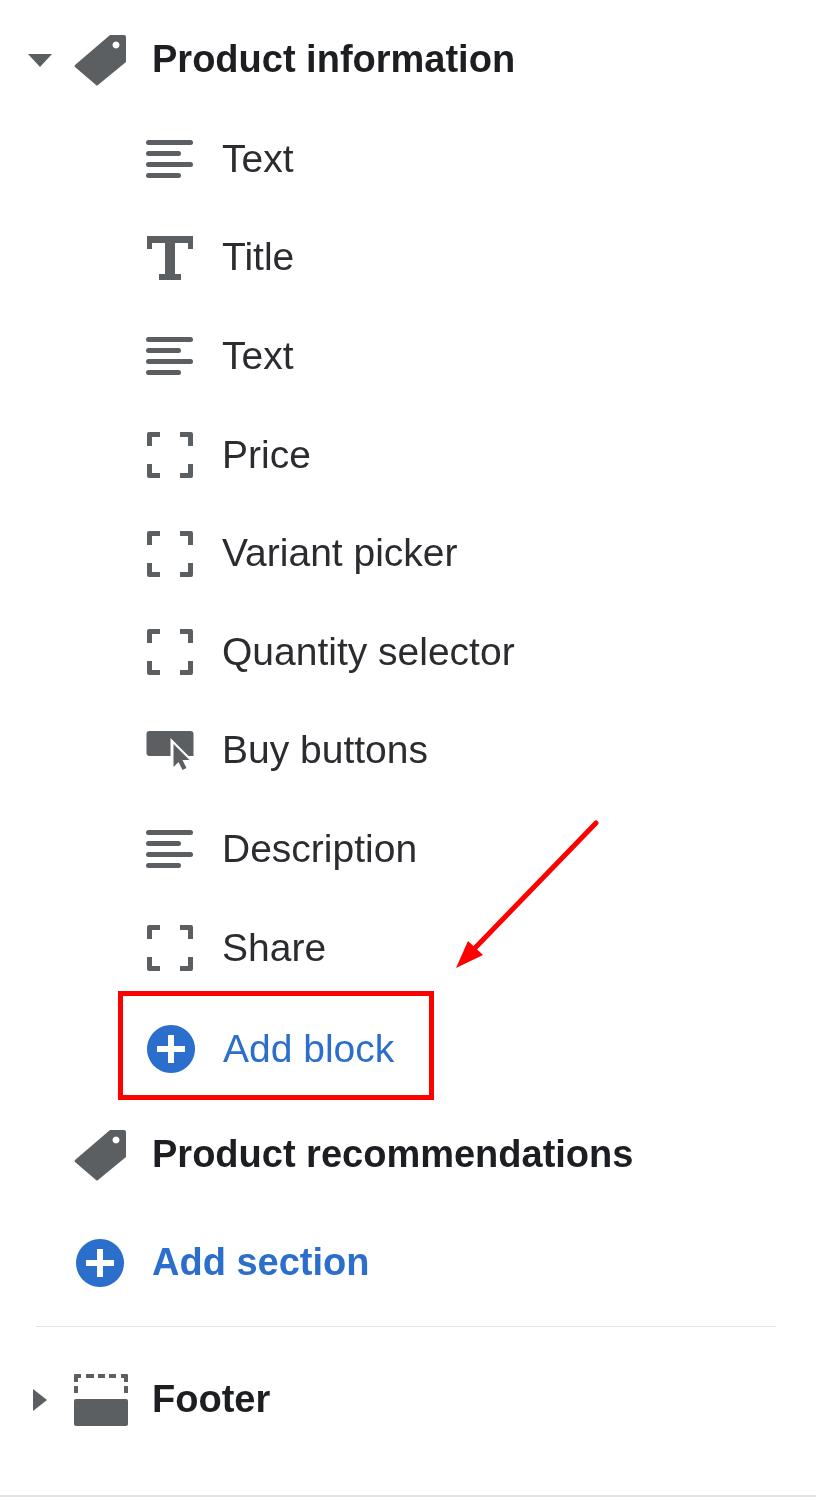 The height and width of the screenshot is (1500, 816). I want to click on cursor-on-button-icon, so click(170, 750).